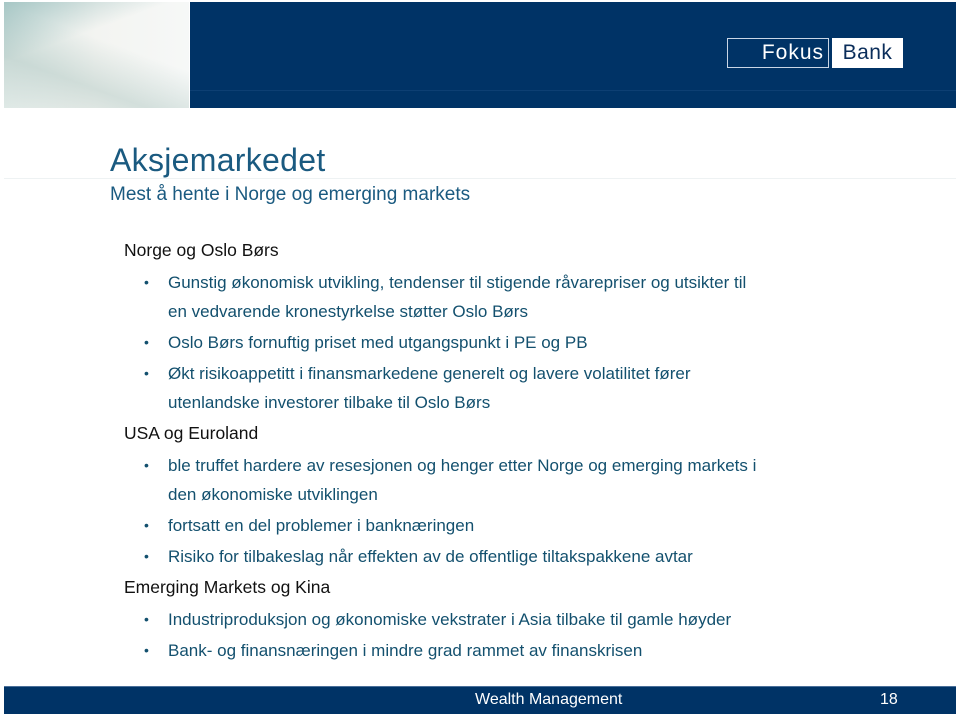 This screenshot has width=960, height=716. What do you see at coordinates (573, 55) in the screenshot?
I see `header-band: Fokus Bank` at bounding box center [573, 55].